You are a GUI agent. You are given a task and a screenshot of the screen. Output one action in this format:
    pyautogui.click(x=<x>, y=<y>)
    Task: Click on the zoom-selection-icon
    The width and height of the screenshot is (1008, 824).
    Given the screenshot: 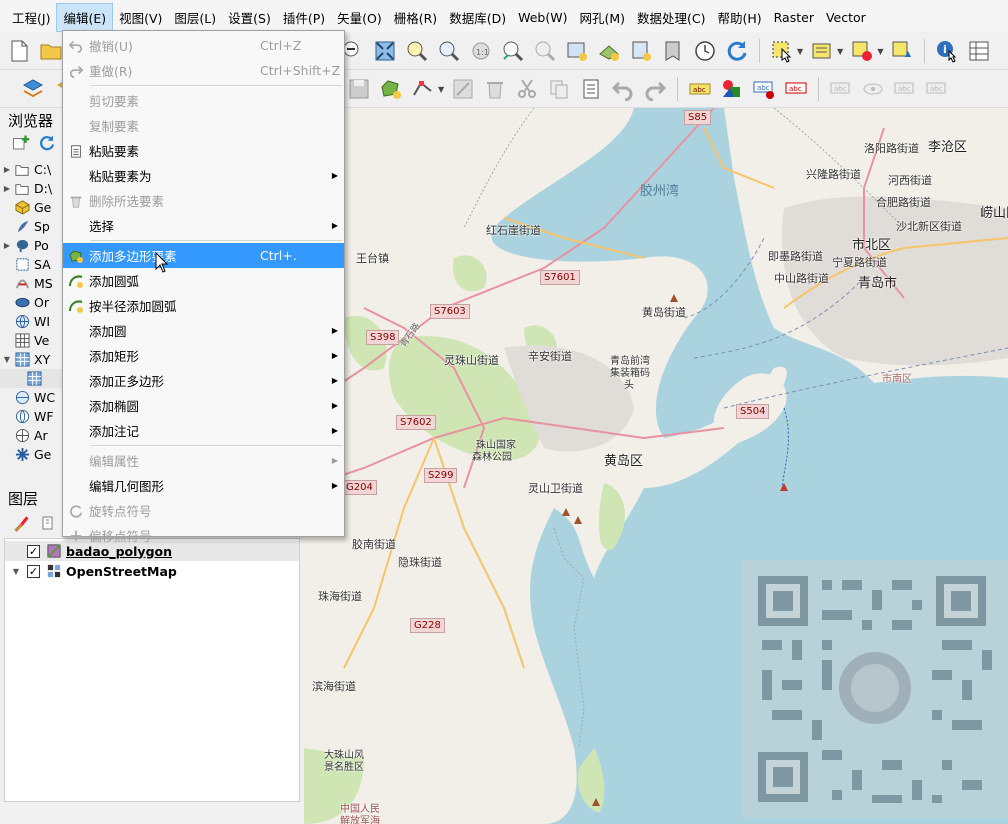 What is the action you would take?
    pyautogui.click(x=417, y=51)
    